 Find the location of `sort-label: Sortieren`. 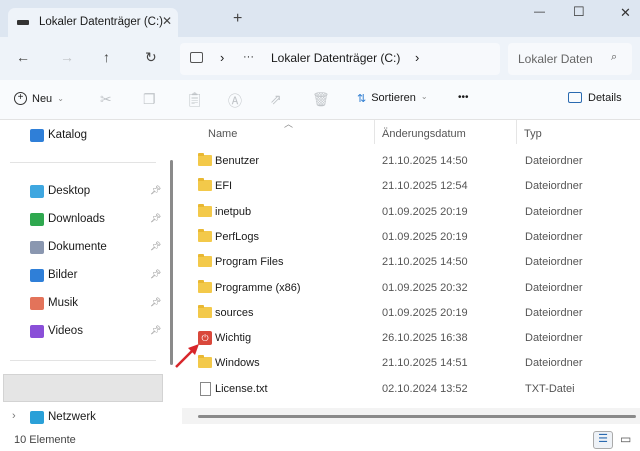

sort-label: Sortieren is located at coordinates (393, 98).